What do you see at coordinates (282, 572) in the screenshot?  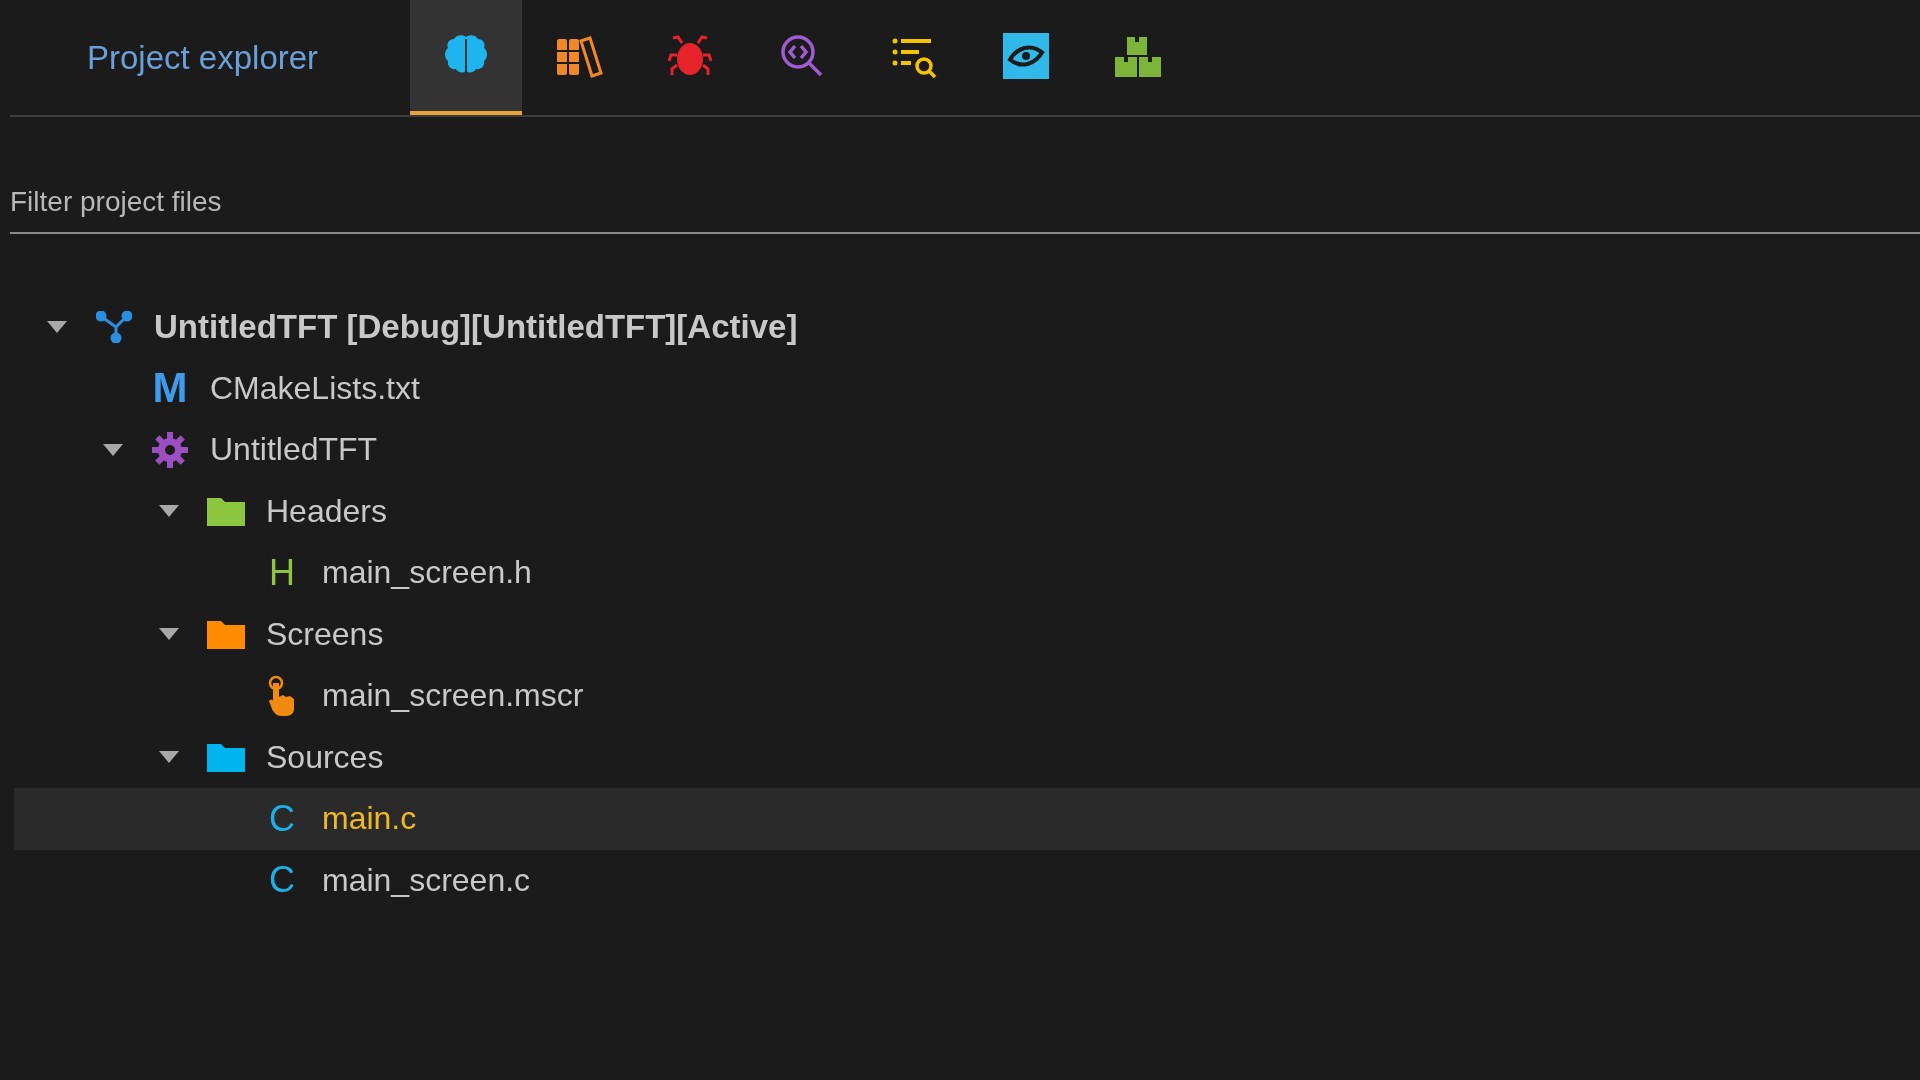 I see `file-type-icon: H` at bounding box center [282, 572].